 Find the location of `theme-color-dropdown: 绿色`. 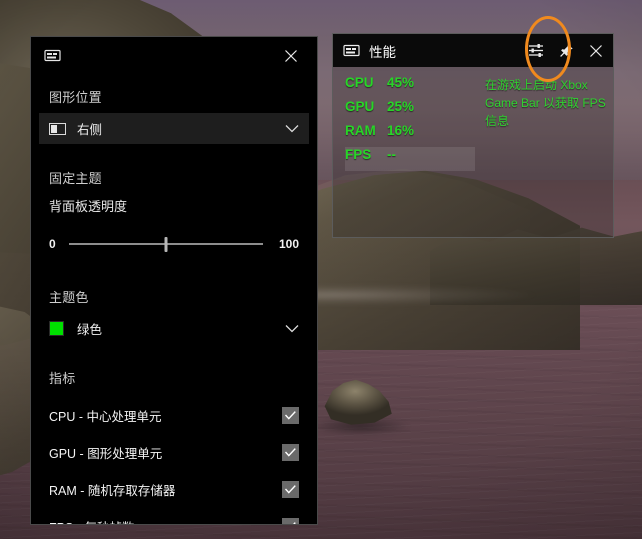

theme-color-dropdown: 绿色 is located at coordinates (174, 328).